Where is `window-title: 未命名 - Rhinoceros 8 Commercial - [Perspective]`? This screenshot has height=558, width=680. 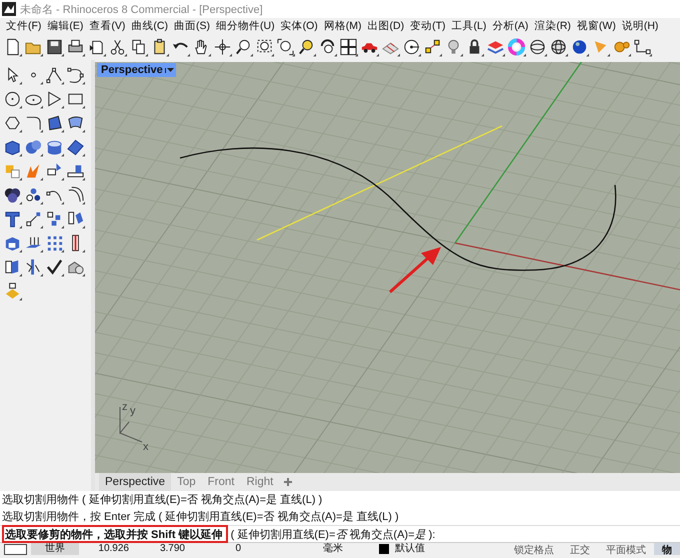
window-title: 未命名 - Rhinoceros 8 Commercial - [Perspective] is located at coordinates (141, 9).